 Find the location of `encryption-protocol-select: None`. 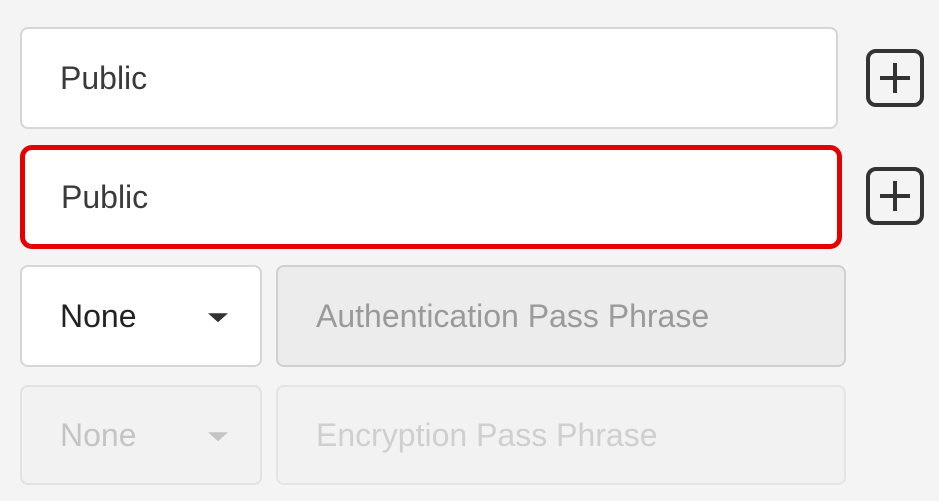

encryption-protocol-select: None is located at coordinates (141, 435).